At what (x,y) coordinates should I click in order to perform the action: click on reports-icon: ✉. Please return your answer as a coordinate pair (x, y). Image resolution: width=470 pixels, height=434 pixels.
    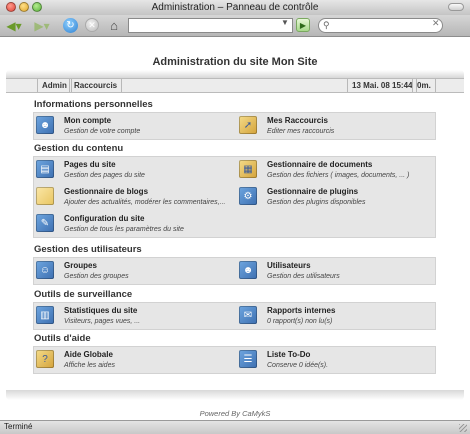
    Looking at the image, I should click on (248, 315).